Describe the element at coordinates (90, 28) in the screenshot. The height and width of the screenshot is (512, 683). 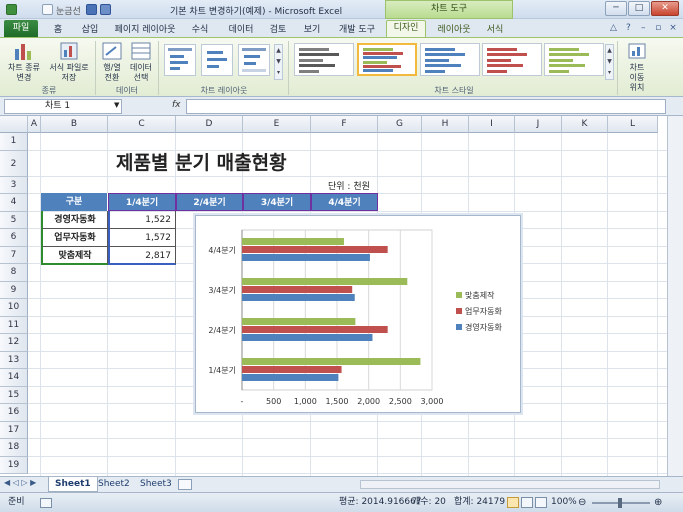
I see `tab-insert: 삽입` at that location.